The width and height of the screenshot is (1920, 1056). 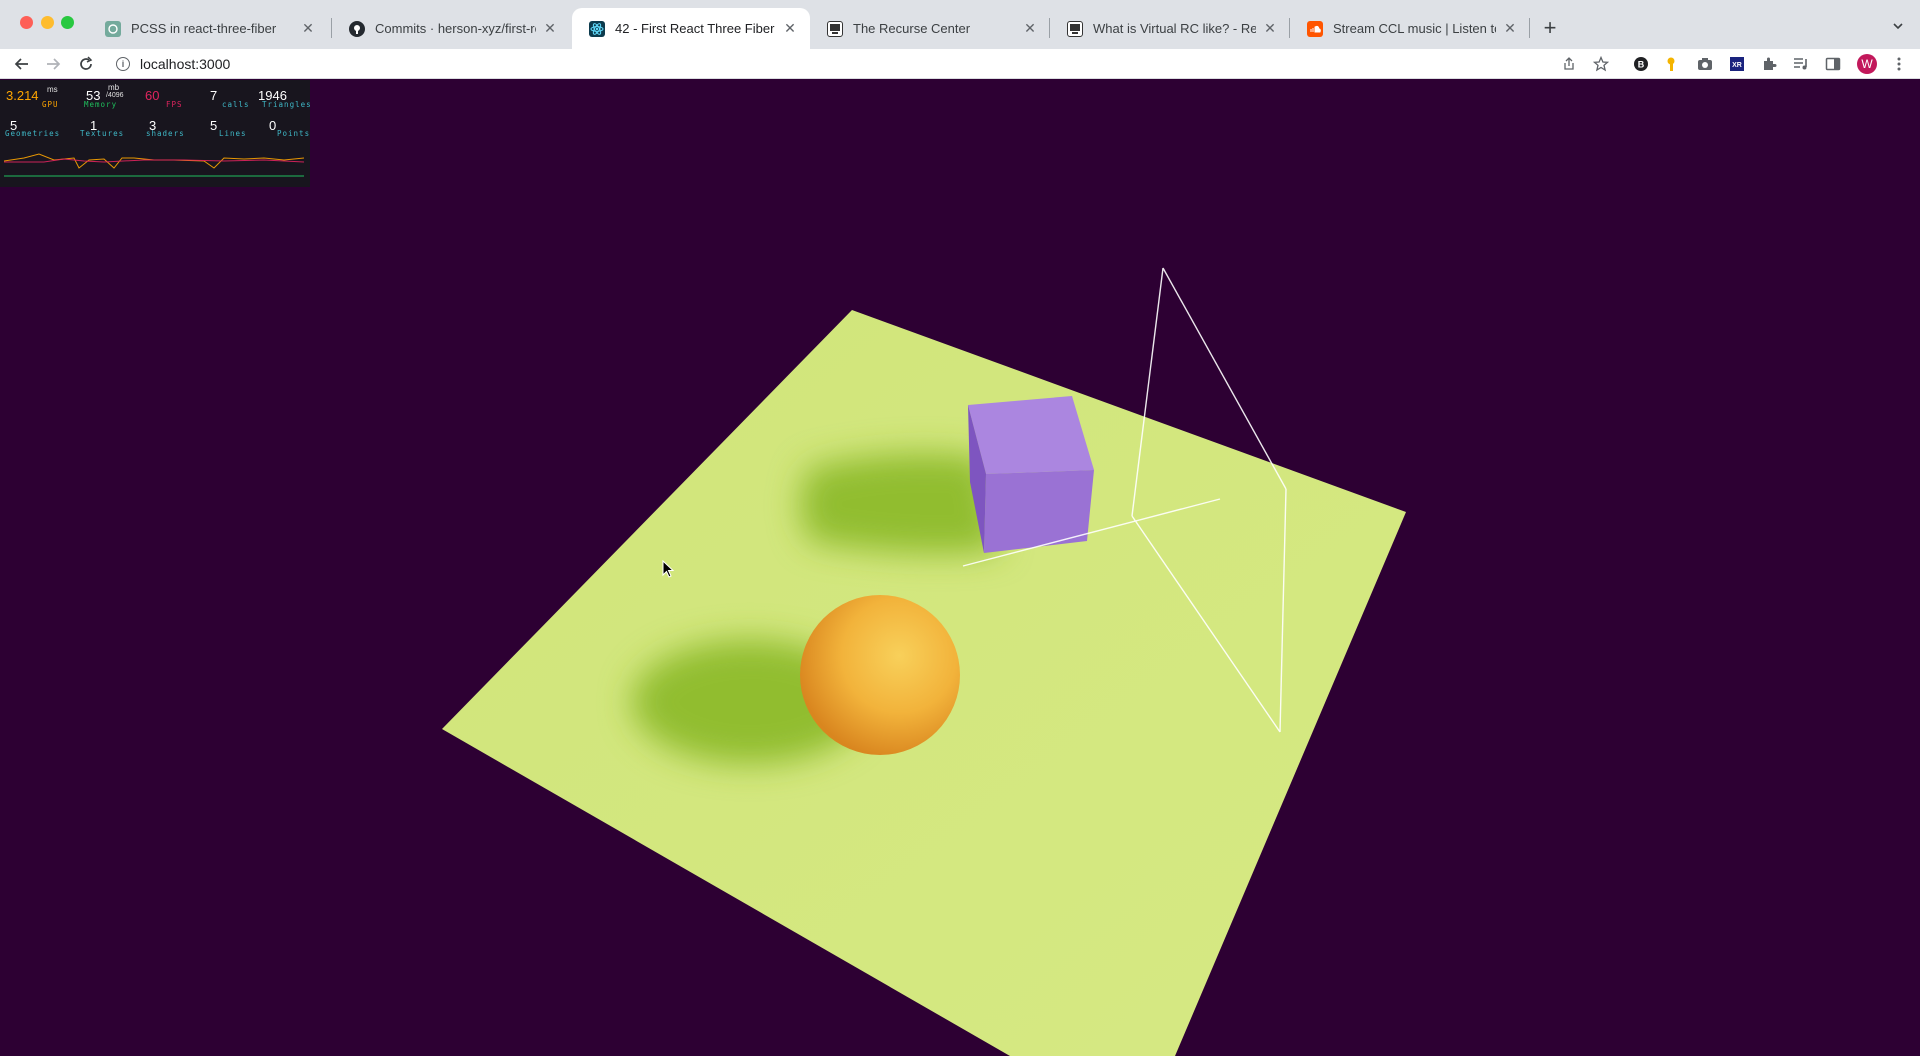 I want to click on tab-search-chevron-icon, so click(x=1898, y=26).